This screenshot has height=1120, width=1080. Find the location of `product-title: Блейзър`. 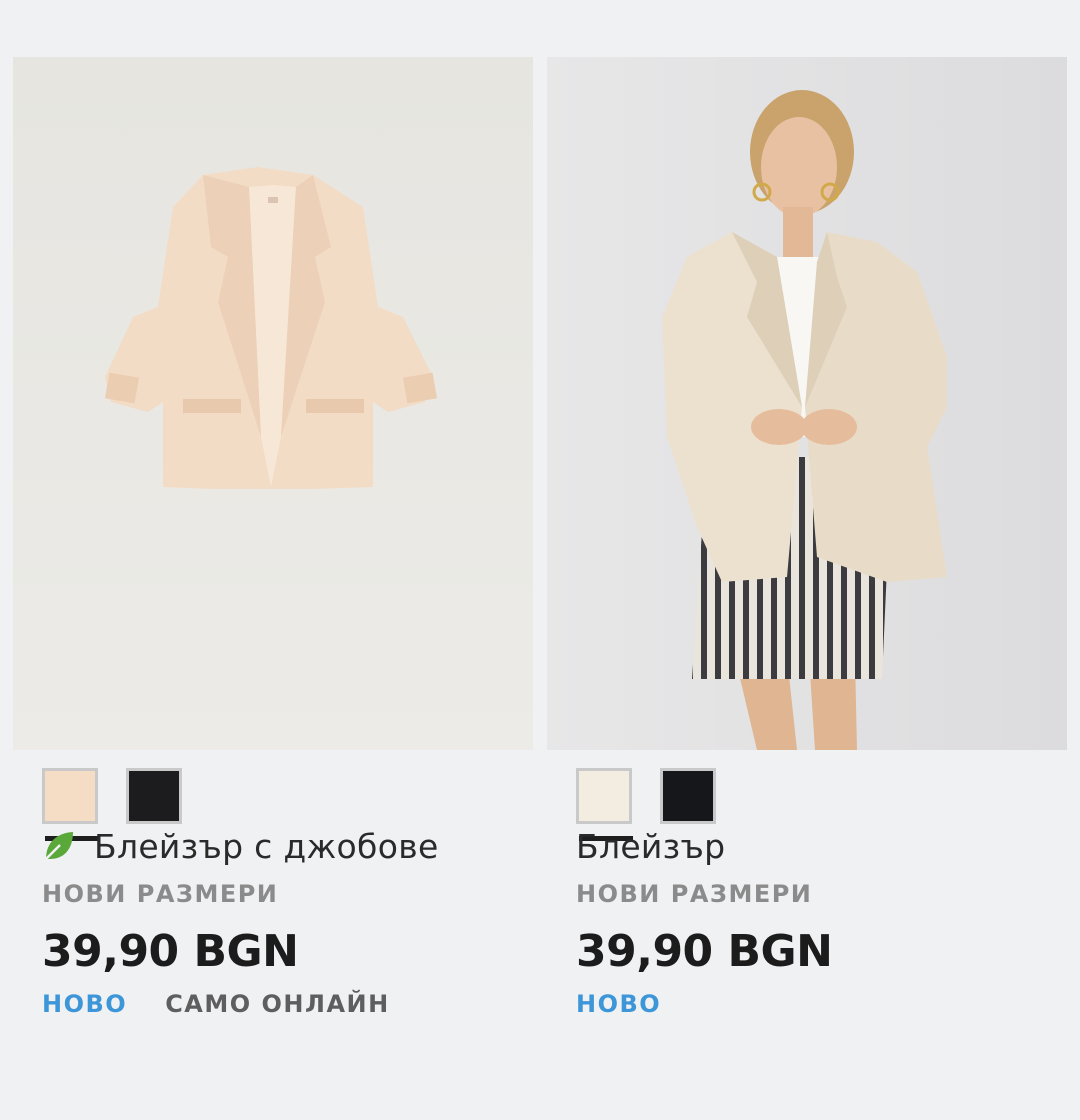

product-title: Блейзър is located at coordinates (650, 846).